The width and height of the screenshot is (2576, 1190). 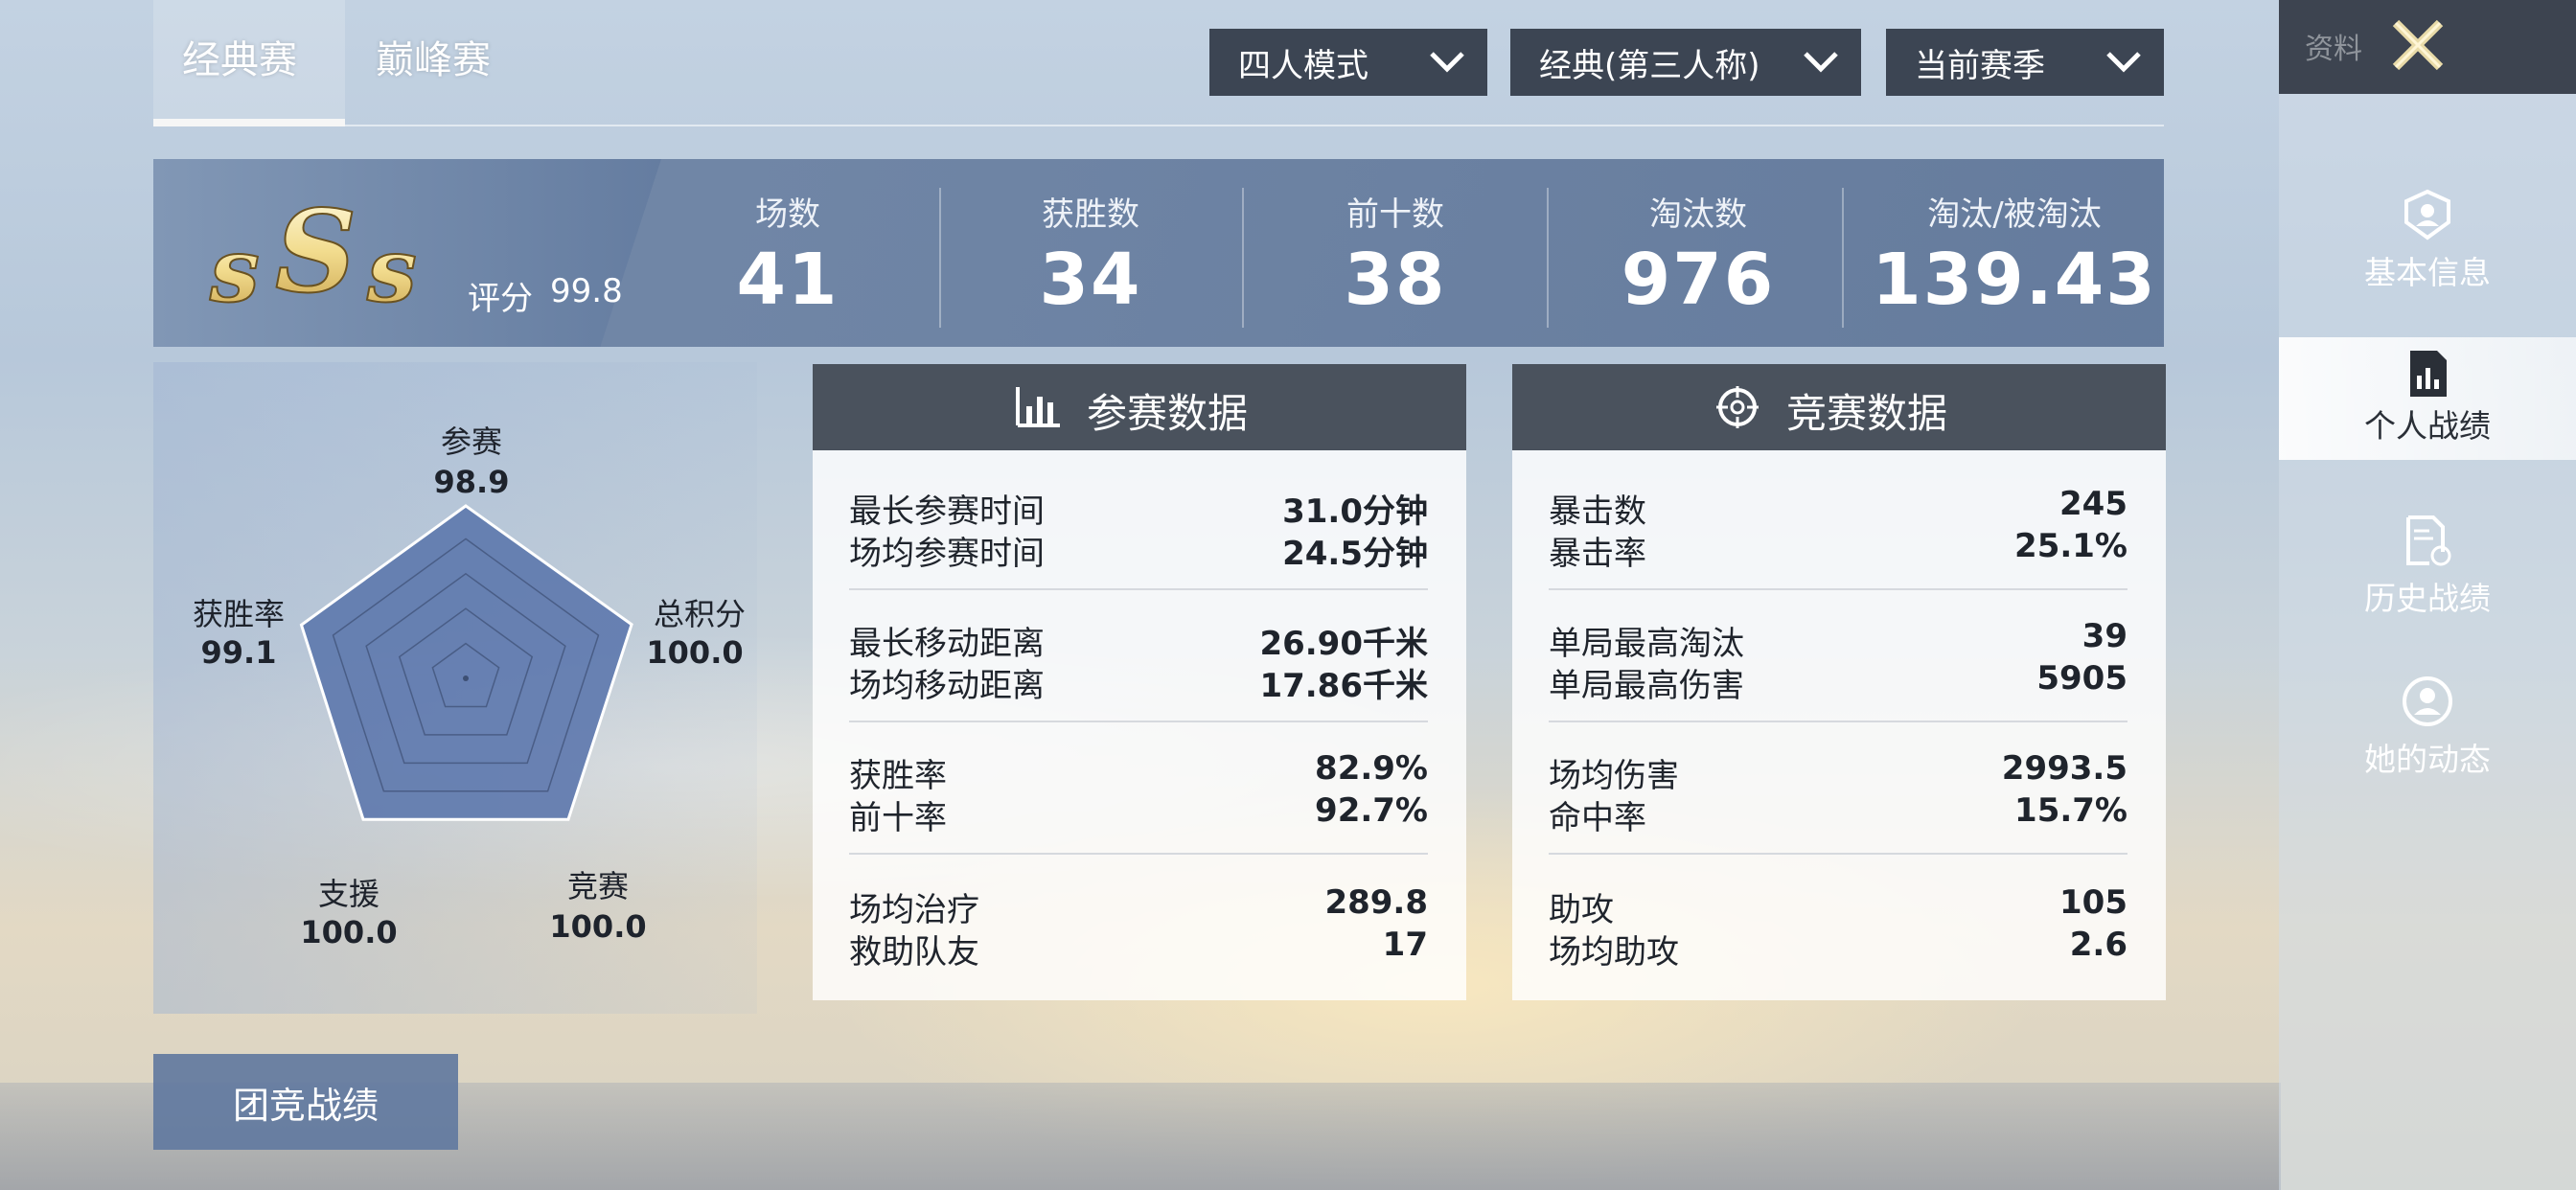 What do you see at coordinates (1138, 949) in the screenshot?
I see `data-row: 救助队友 17` at bounding box center [1138, 949].